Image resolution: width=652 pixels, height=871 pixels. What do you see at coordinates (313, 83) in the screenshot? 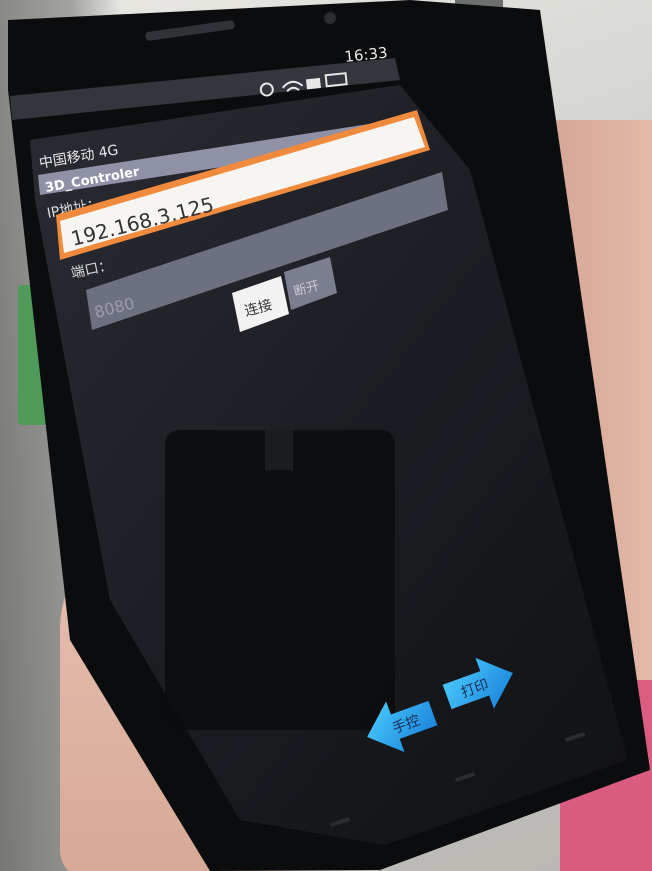
I see `signal-icon` at bounding box center [313, 83].